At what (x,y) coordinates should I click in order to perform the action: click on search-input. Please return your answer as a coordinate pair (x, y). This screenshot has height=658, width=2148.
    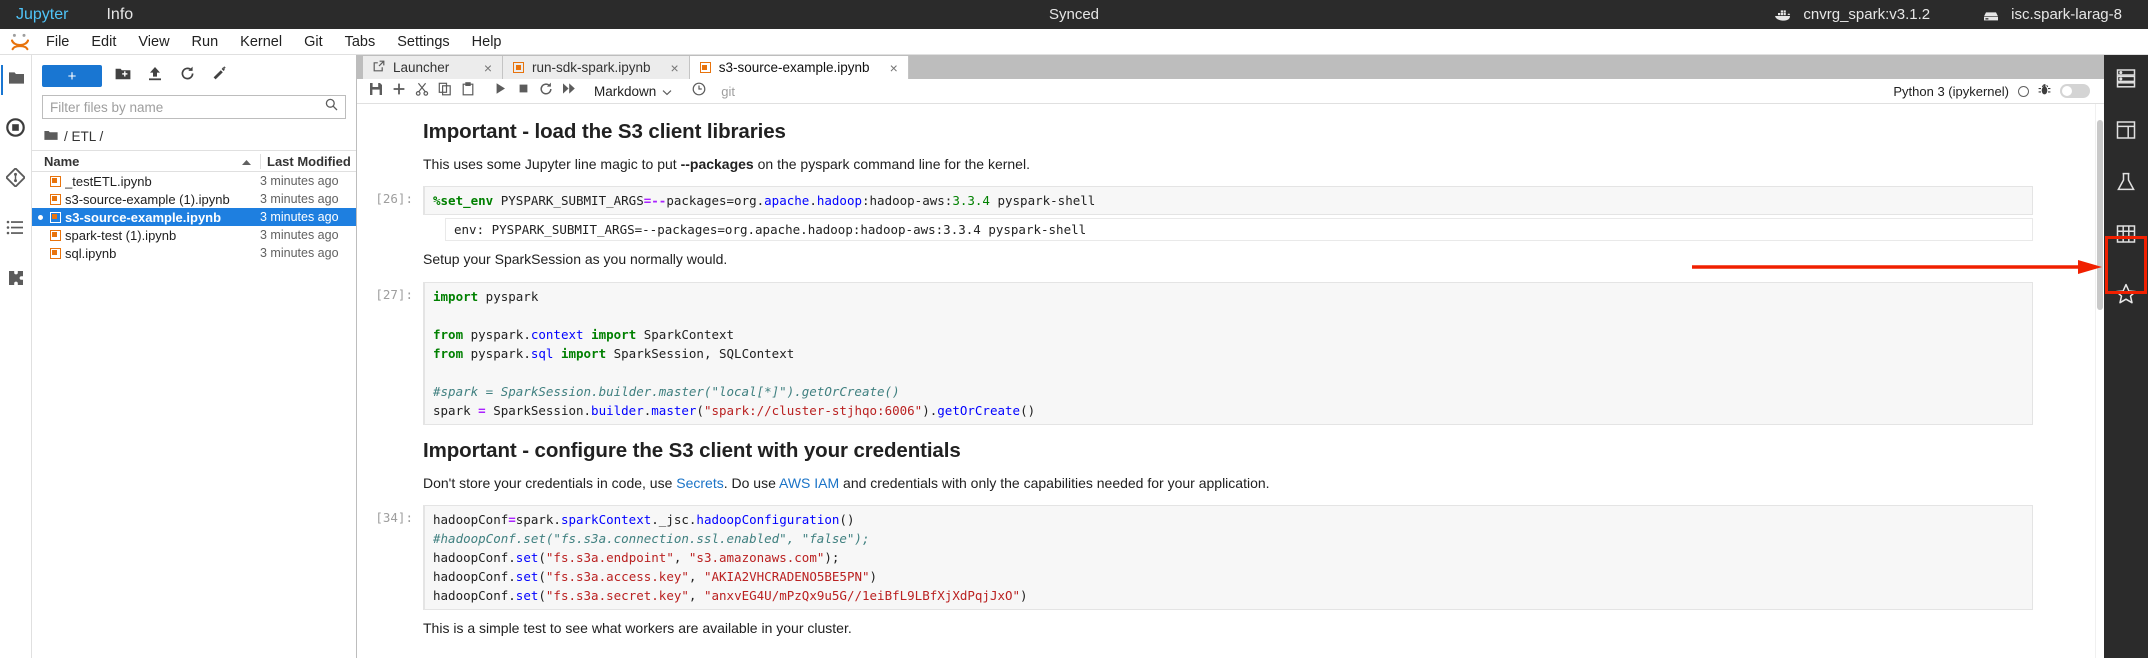
    Looking at the image, I should click on (187, 107).